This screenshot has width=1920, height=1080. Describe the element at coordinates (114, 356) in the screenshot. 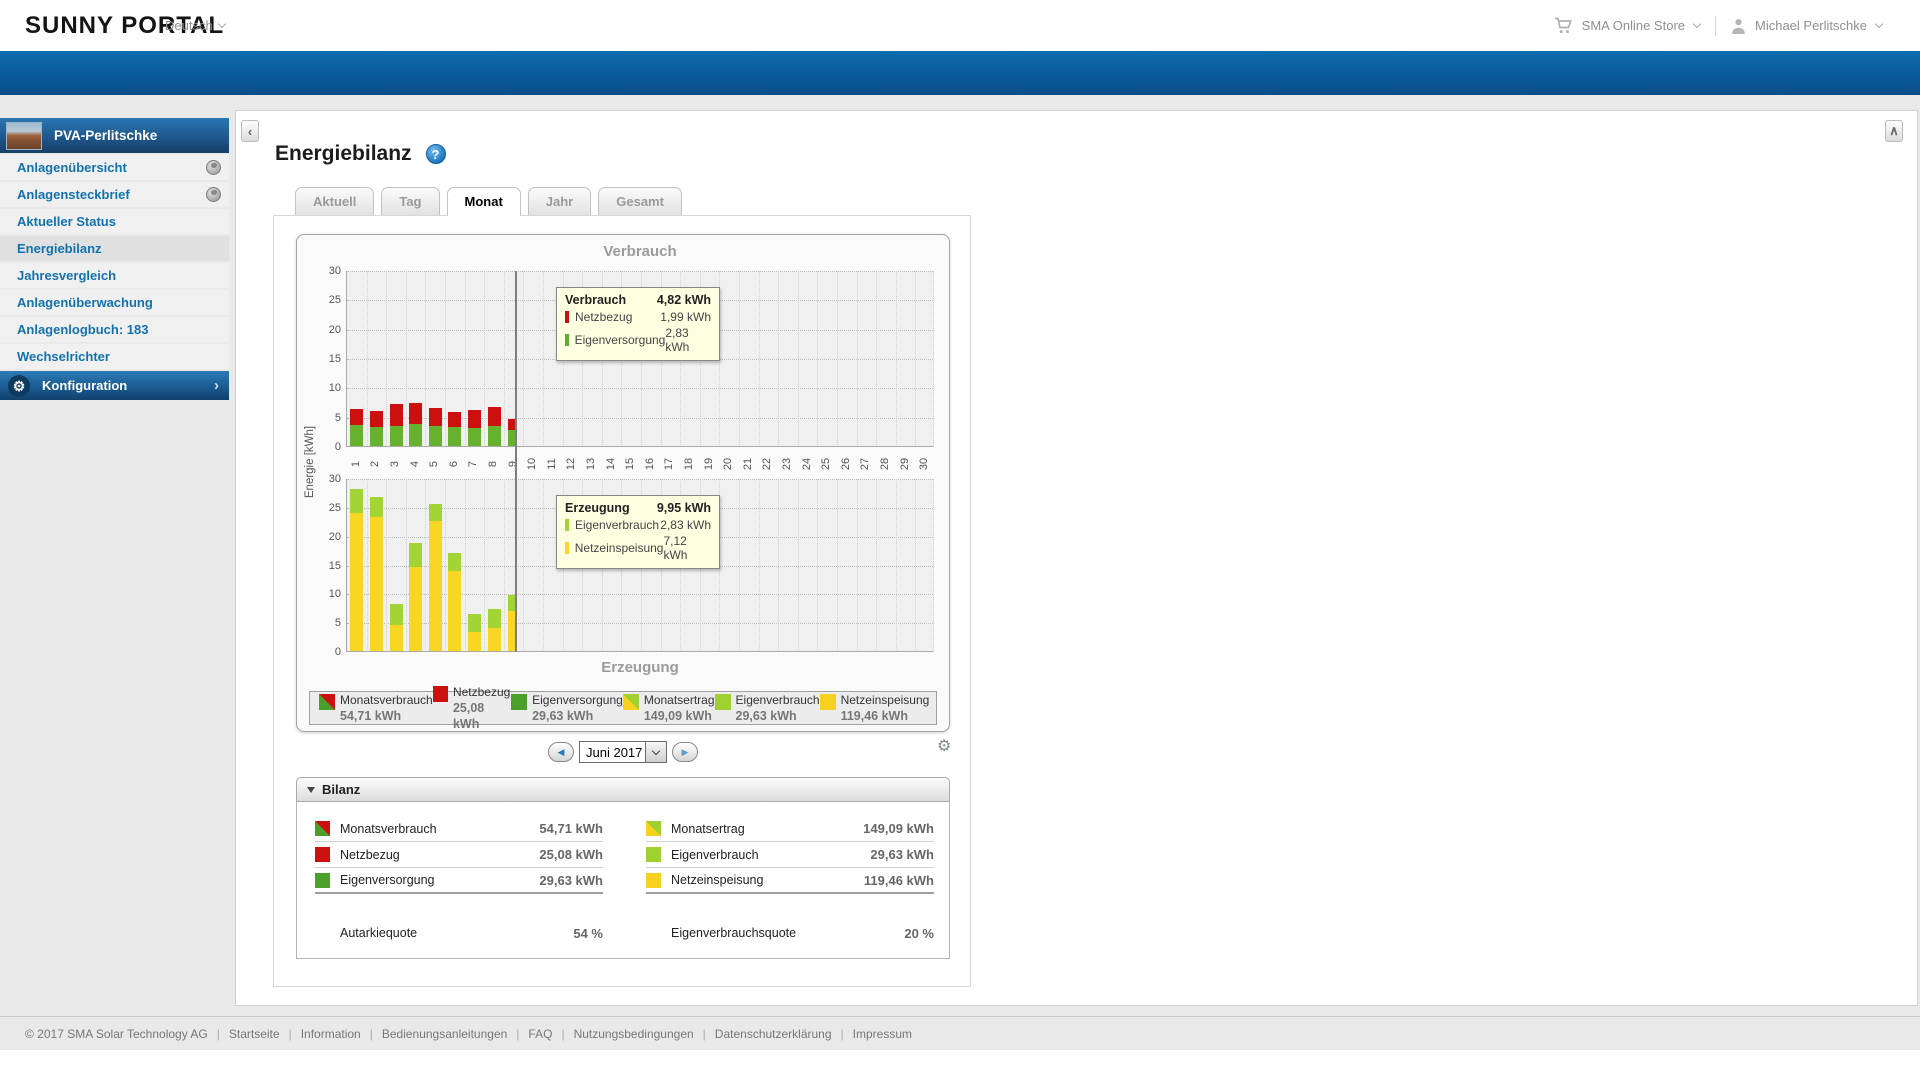

I see `sidebar-item-wechselrichter: Wechselrichter` at that location.